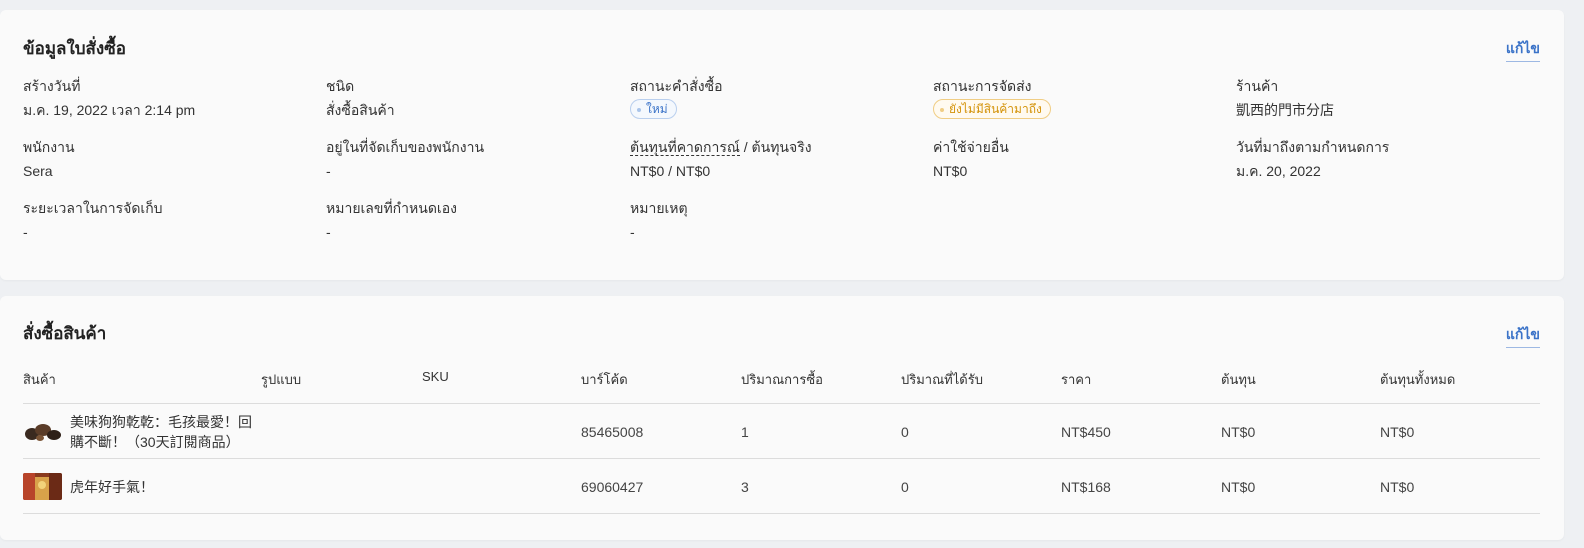 The height and width of the screenshot is (548, 1584). I want to click on field-label-rest: / ต้นทุนจริง, so click(775, 147).